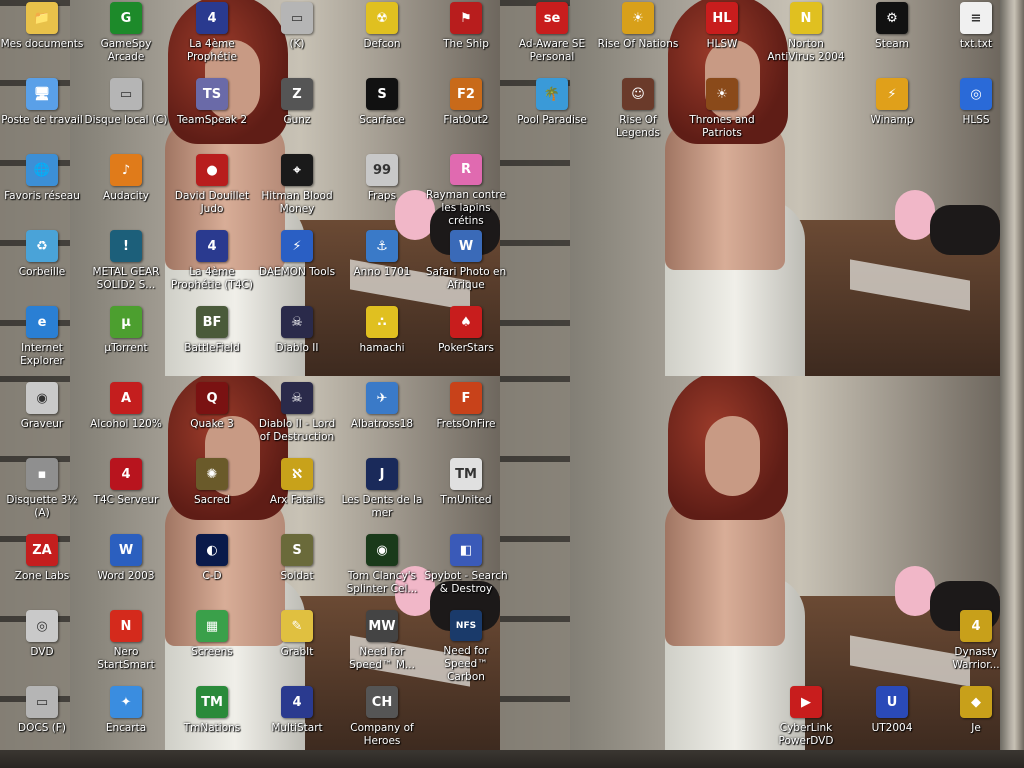 The height and width of the screenshot is (768, 1024). What do you see at coordinates (382, 38) in the screenshot?
I see `desktop-shortcut: ☢ Defcon` at bounding box center [382, 38].